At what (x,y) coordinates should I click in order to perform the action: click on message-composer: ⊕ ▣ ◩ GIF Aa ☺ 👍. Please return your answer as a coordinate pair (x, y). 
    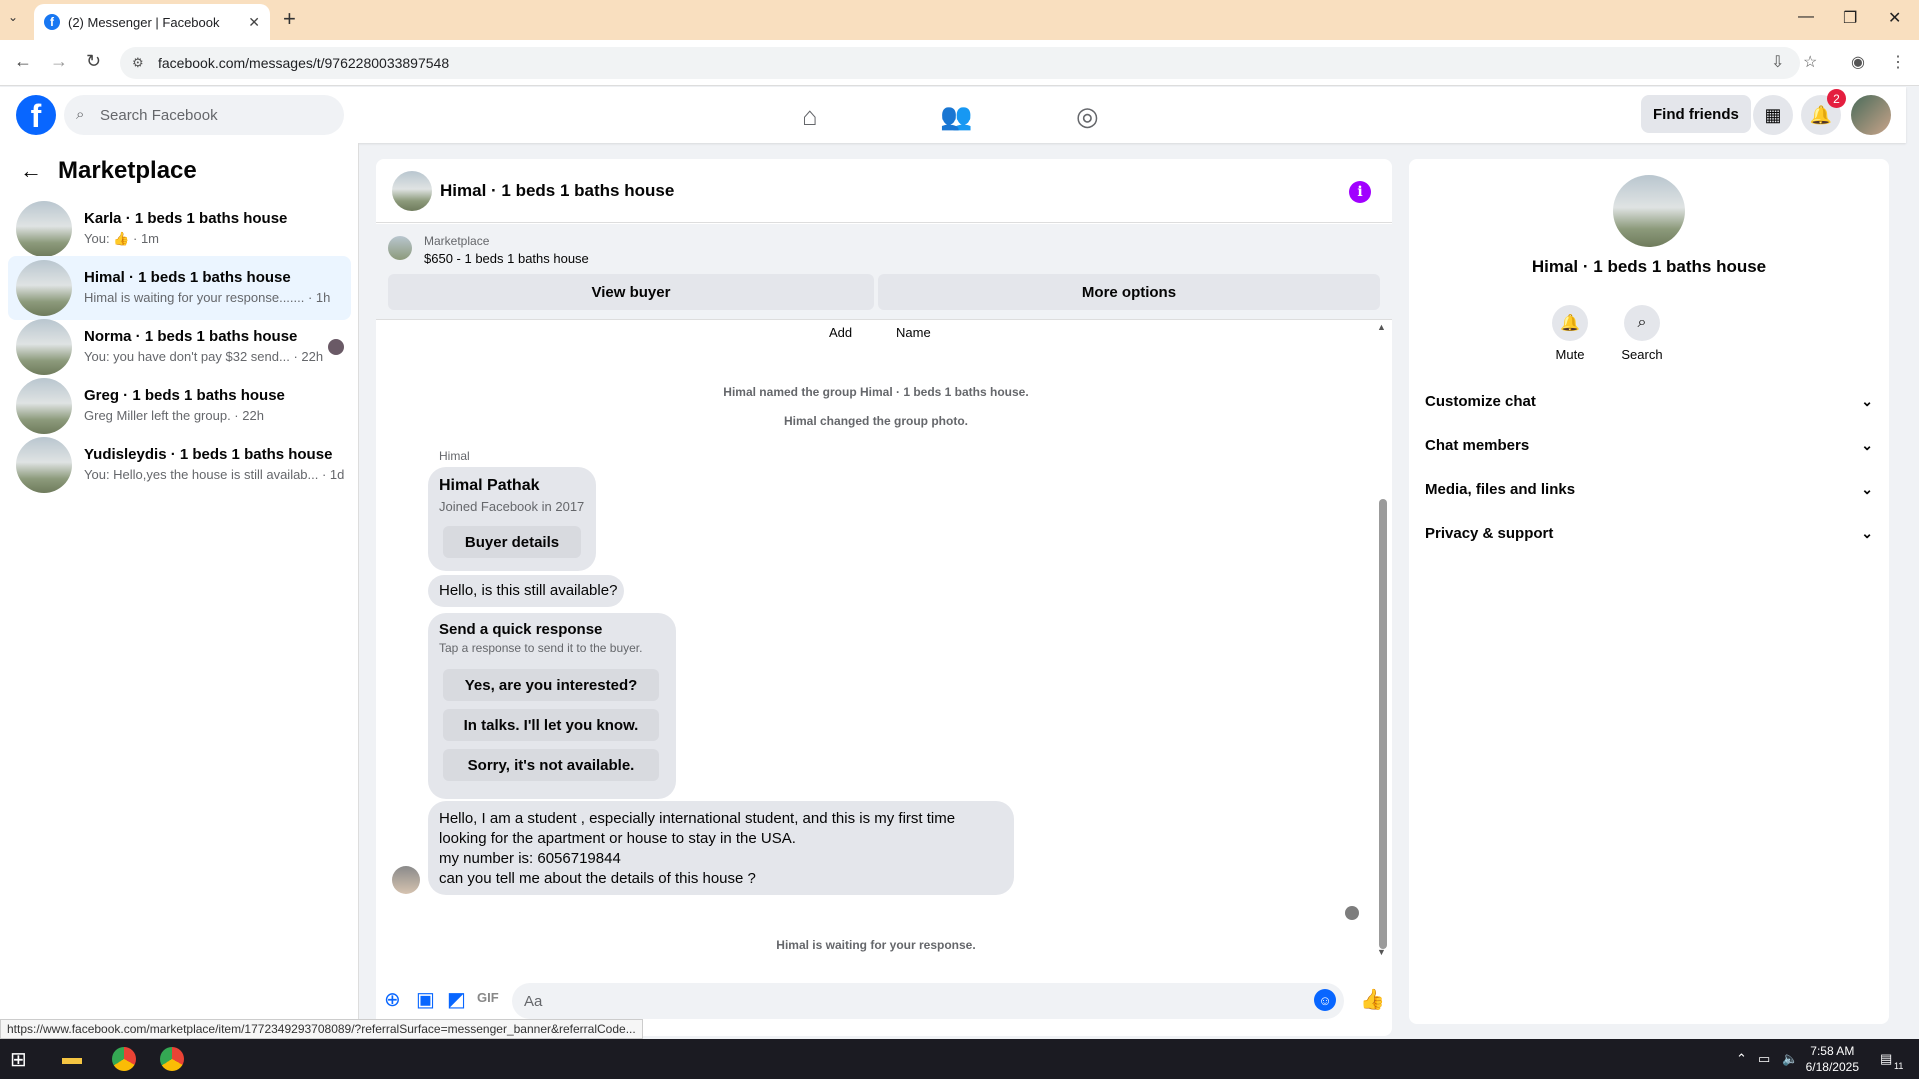
    Looking at the image, I should click on (884, 1000).